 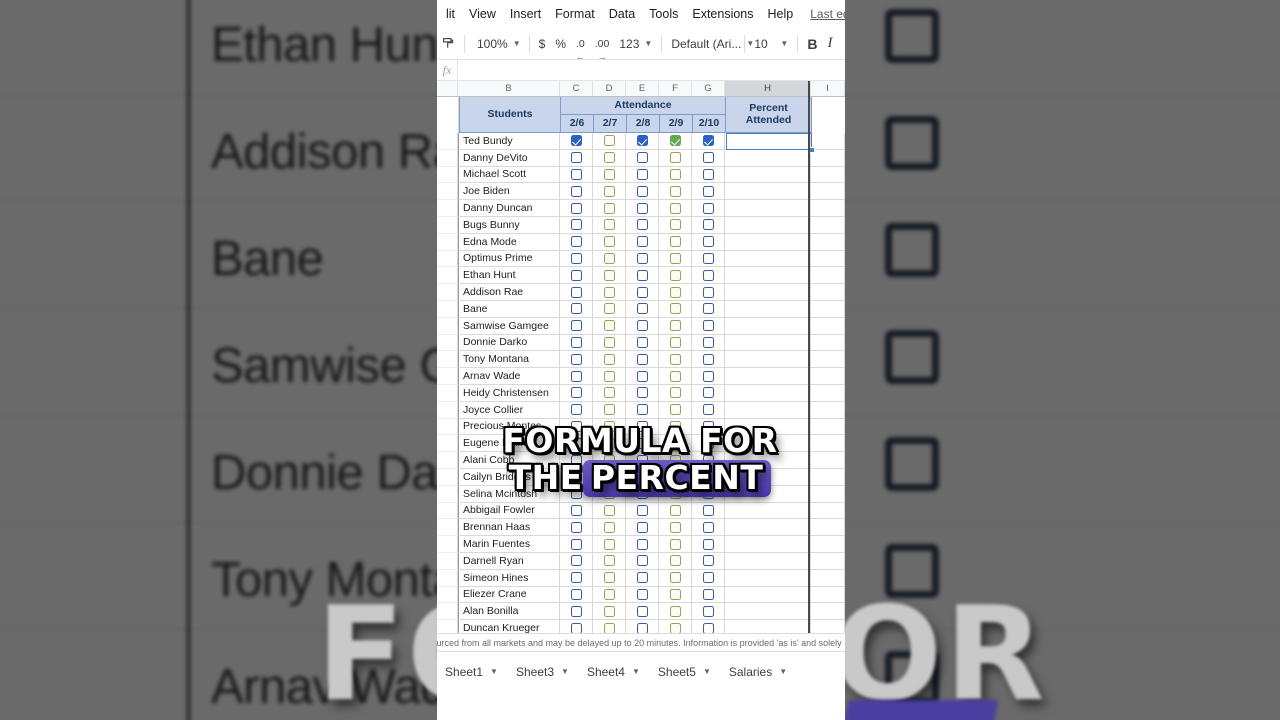 I want to click on student-name-cell: Danny Duncan, so click(x=509, y=208).